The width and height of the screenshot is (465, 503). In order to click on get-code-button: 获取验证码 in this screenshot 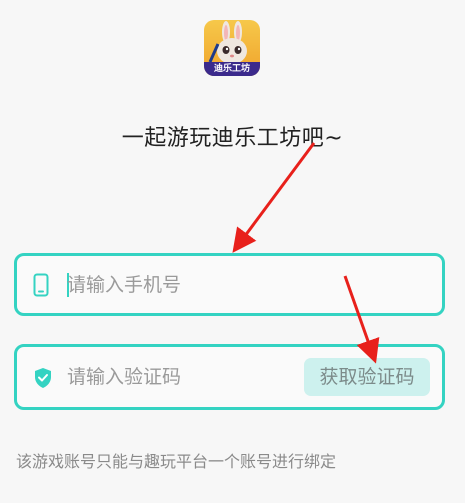, I will do `click(367, 377)`.